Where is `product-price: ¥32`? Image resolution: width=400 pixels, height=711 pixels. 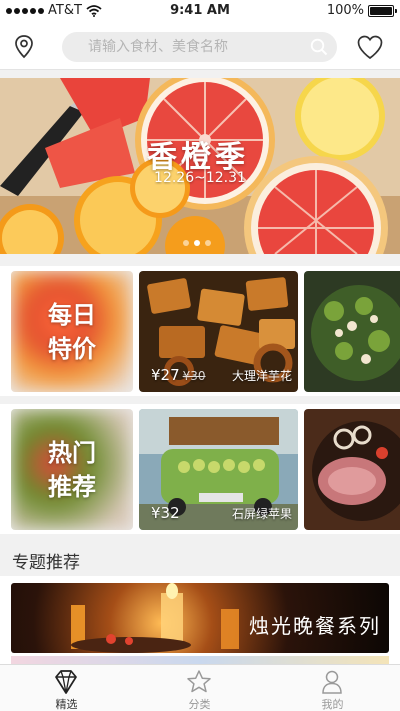 product-price: ¥32 is located at coordinates (165, 513).